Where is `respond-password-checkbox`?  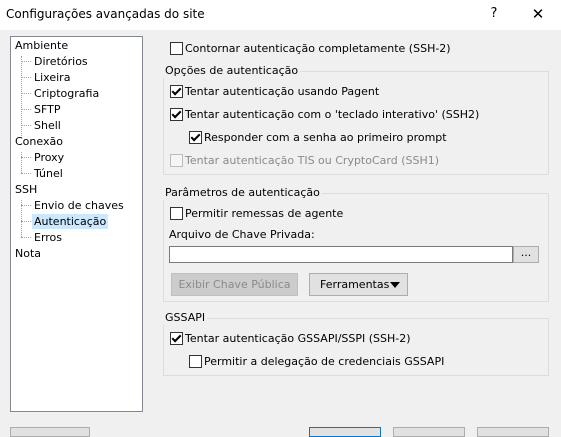 respond-password-checkbox is located at coordinates (195, 137).